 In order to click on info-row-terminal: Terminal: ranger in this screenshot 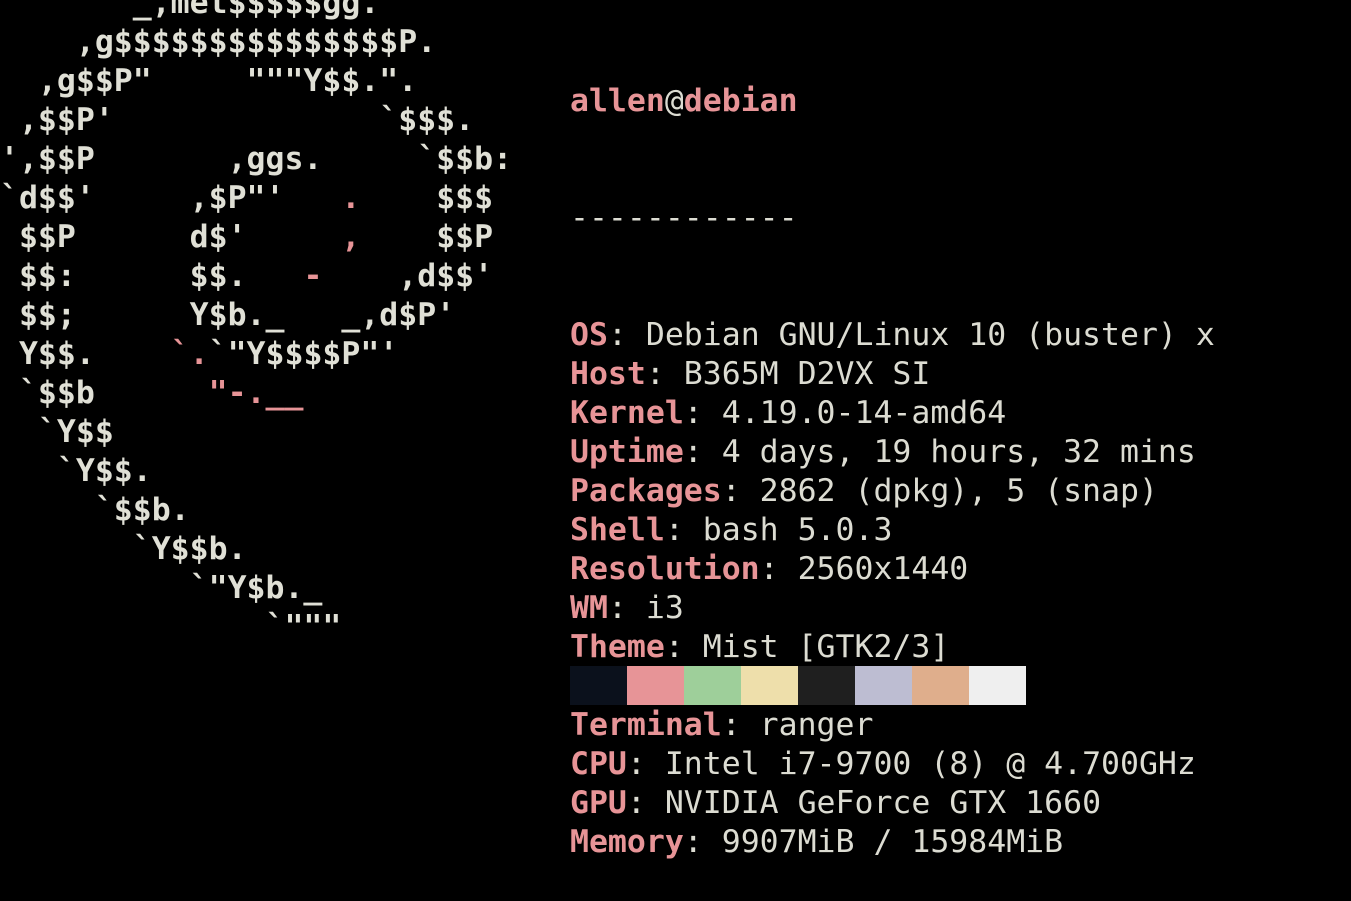, I will do `click(892, 725)`.